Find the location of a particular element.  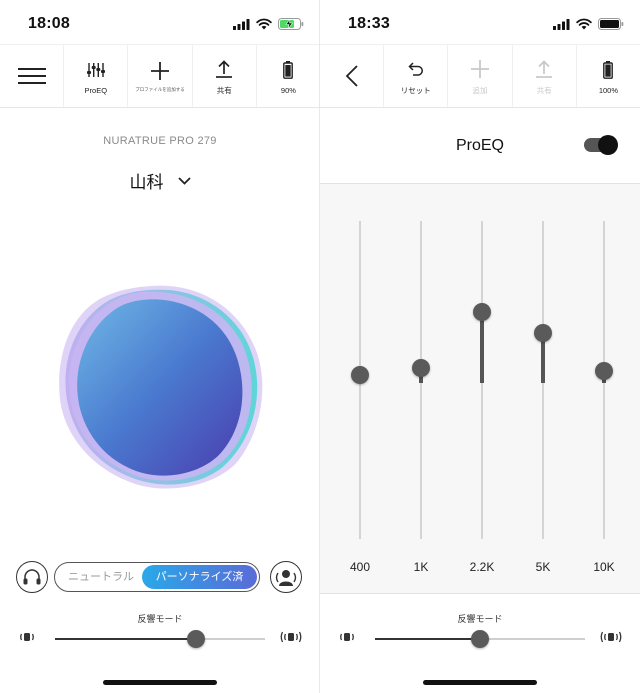

status-bar: 18:08 is located at coordinates (160, 22).